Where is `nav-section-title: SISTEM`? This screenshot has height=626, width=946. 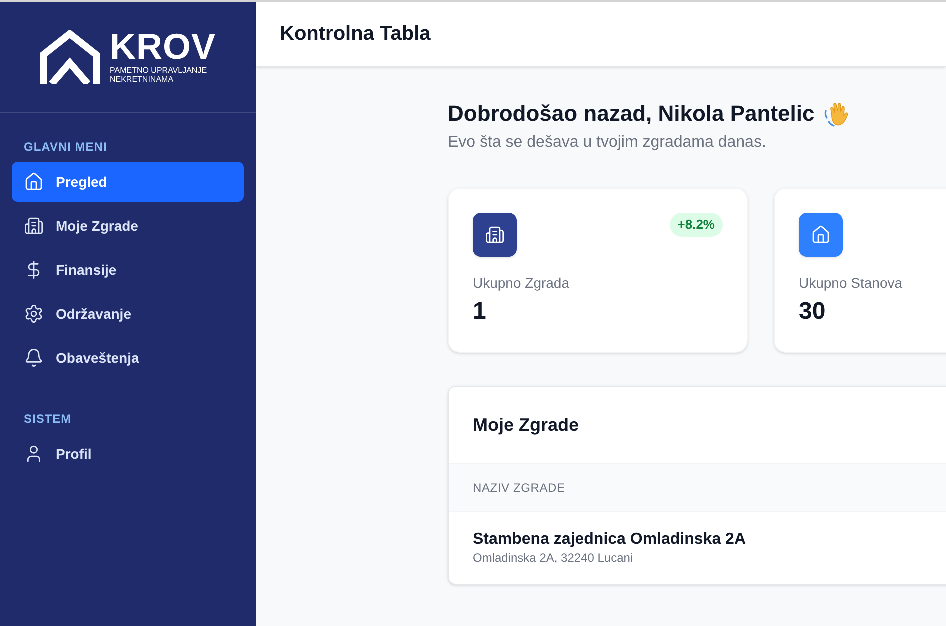
nav-section-title: SISTEM is located at coordinates (48, 419).